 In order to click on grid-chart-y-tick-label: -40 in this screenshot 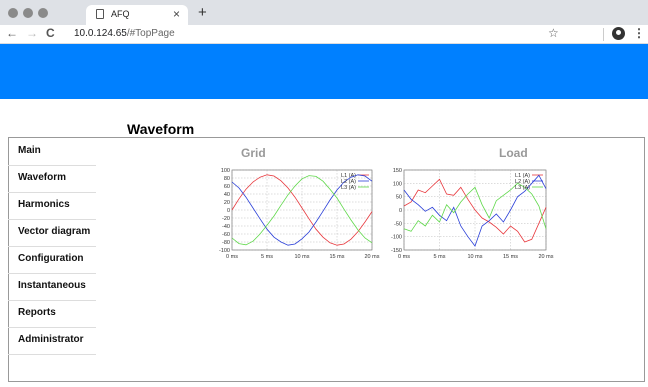, I will do `click(226, 227)`.